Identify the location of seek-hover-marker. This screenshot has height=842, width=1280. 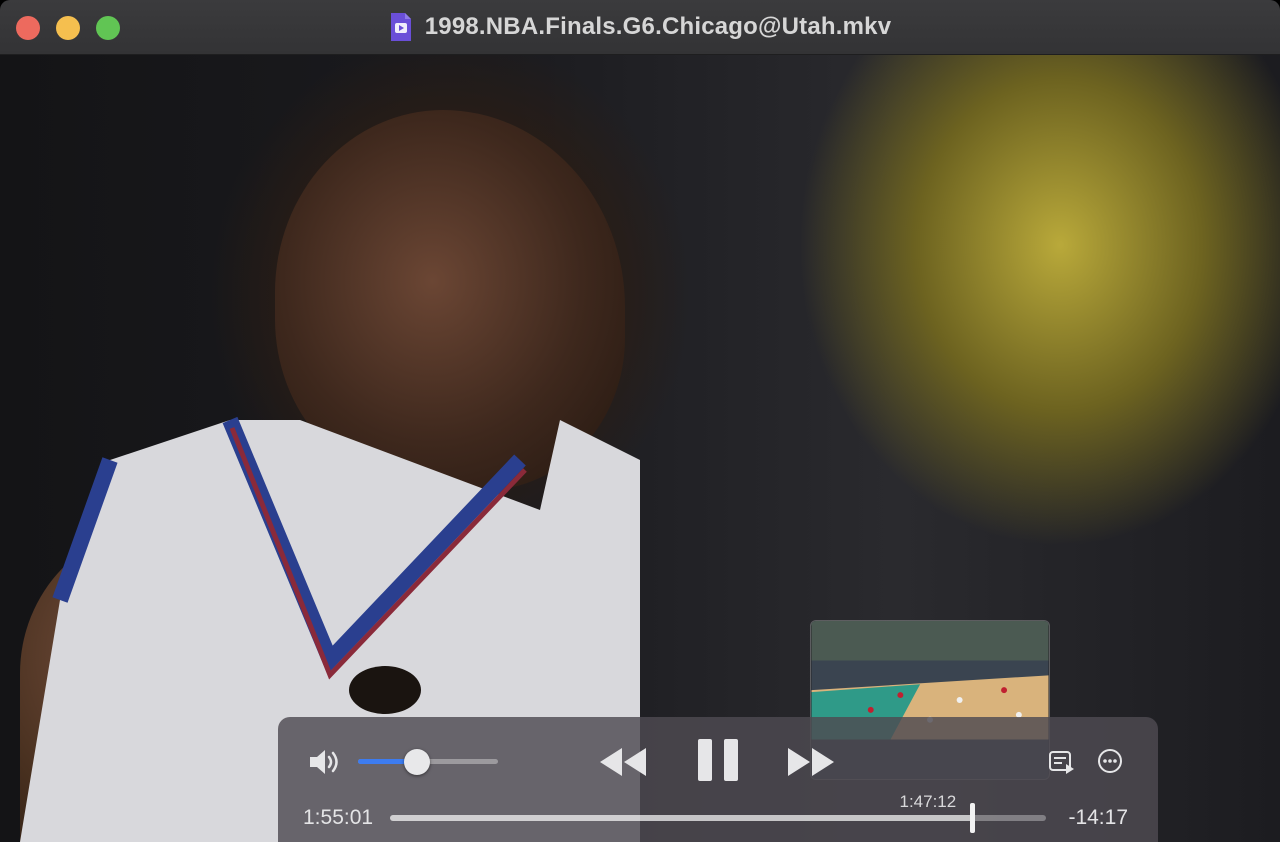
(972, 818).